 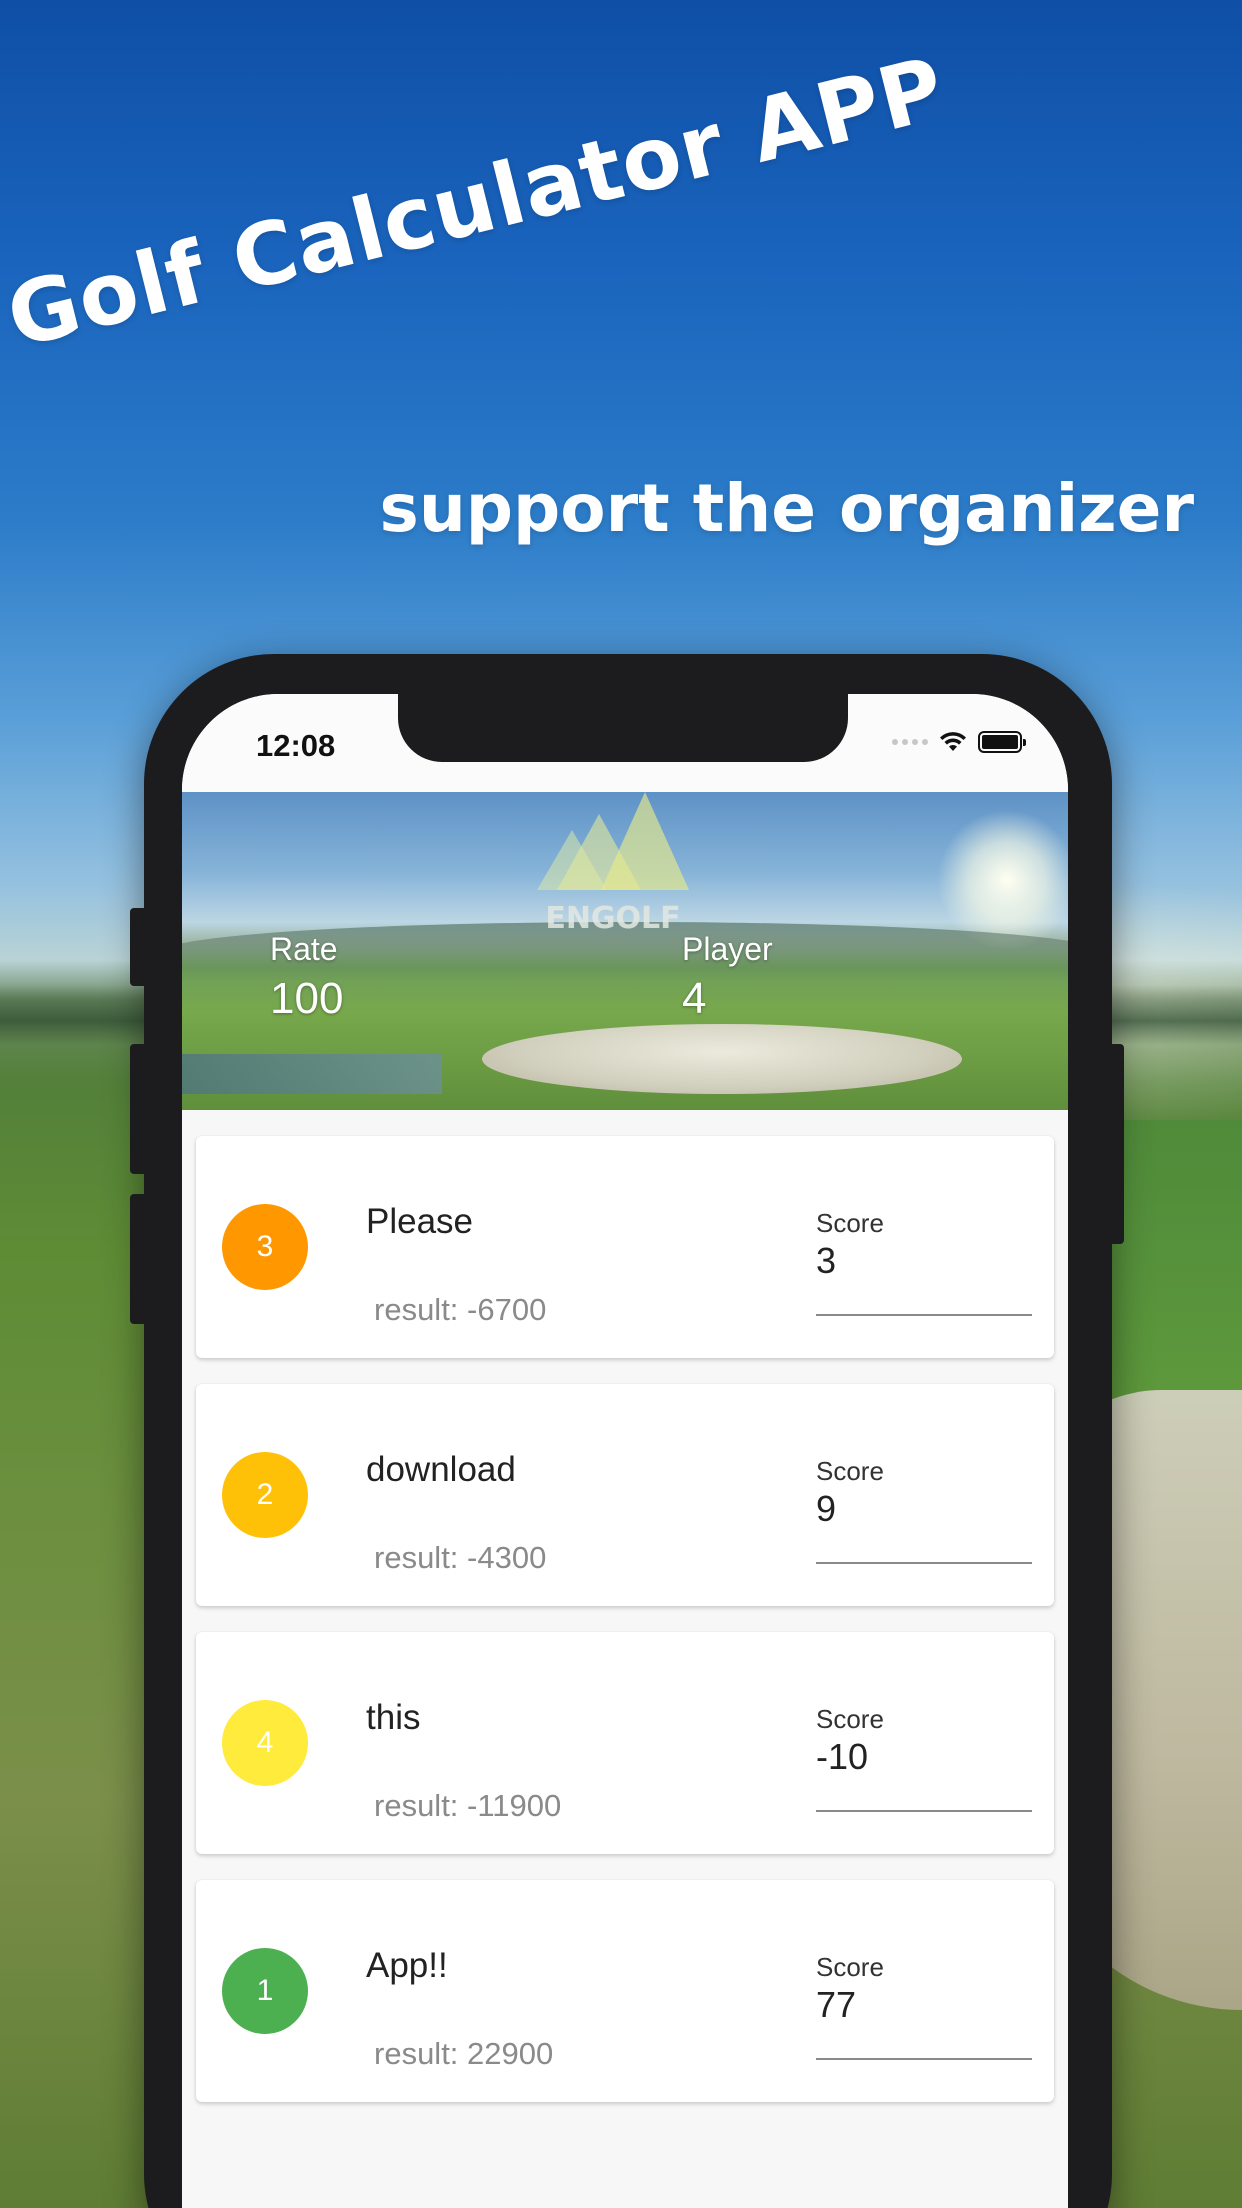 What do you see at coordinates (460, 1557) in the screenshot?
I see `player-result: result: -4300` at bounding box center [460, 1557].